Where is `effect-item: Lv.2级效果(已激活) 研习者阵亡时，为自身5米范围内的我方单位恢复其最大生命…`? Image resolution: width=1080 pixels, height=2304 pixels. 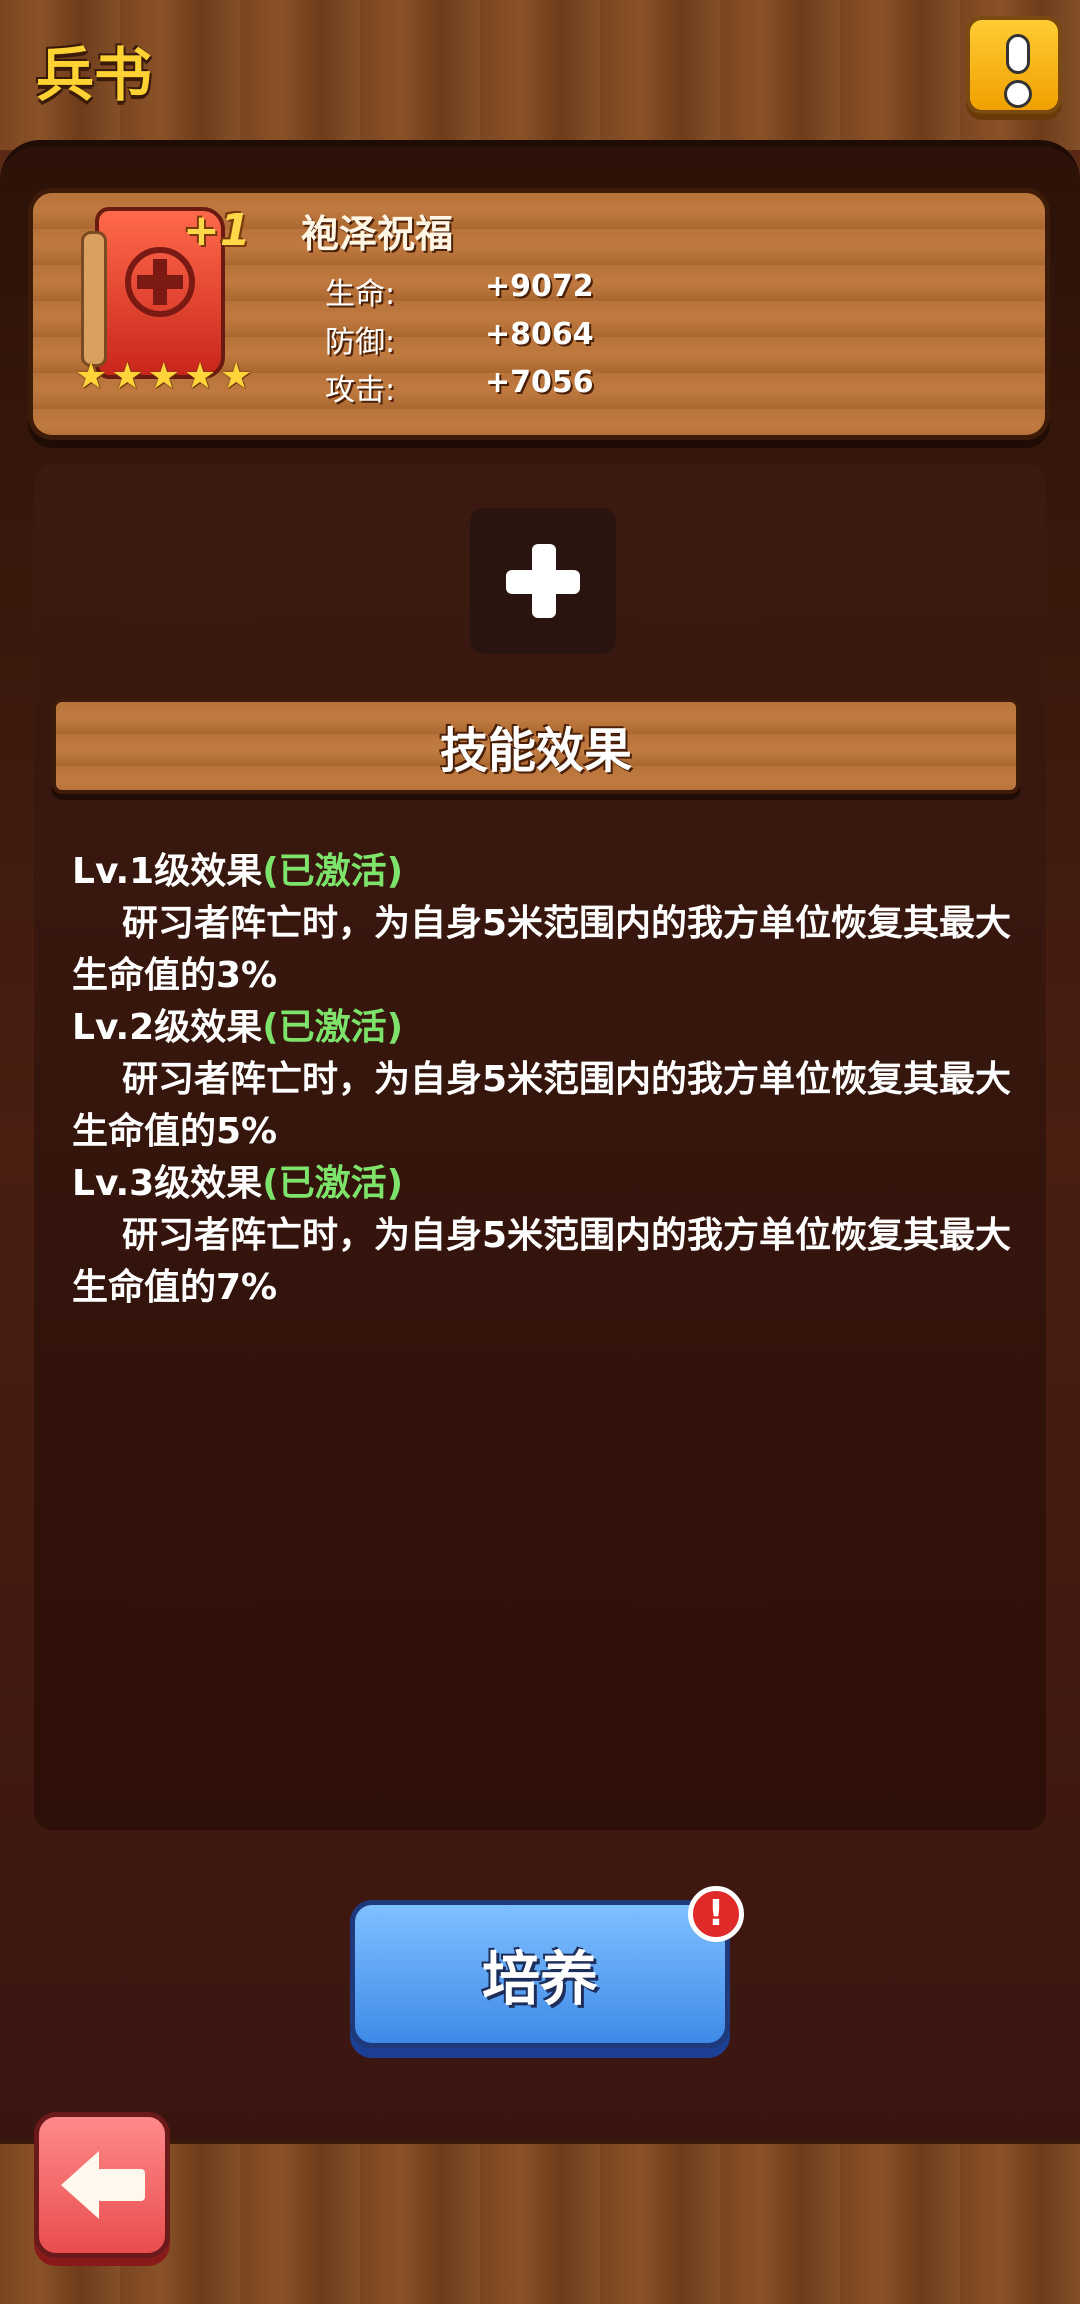 effect-item: Lv.2级效果(已激活) 研习者阵亡时，为自身5米范围内的我方单位恢复其最大生命… is located at coordinates (542, 1080).